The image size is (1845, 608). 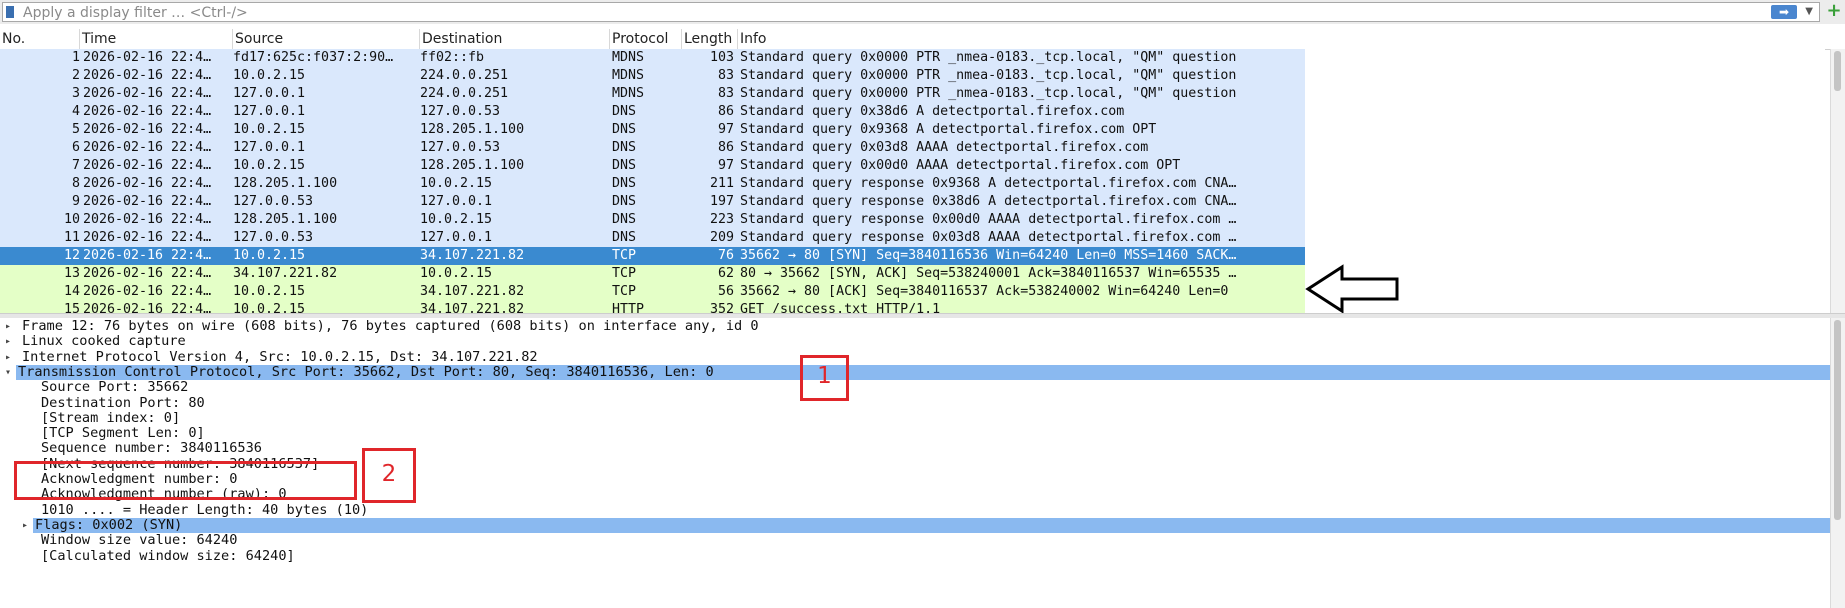 What do you see at coordinates (624, 255) in the screenshot?
I see `packet-protocol: TCP` at bounding box center [624, 255].